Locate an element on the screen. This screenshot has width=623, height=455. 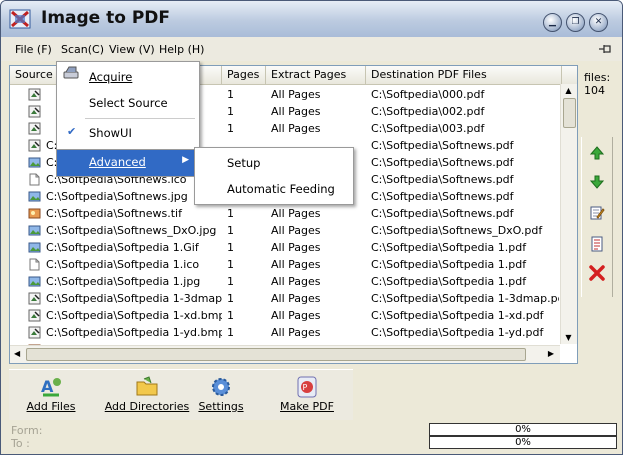
scroll-left-icon: ◀ is located at coordinates (17, 353).